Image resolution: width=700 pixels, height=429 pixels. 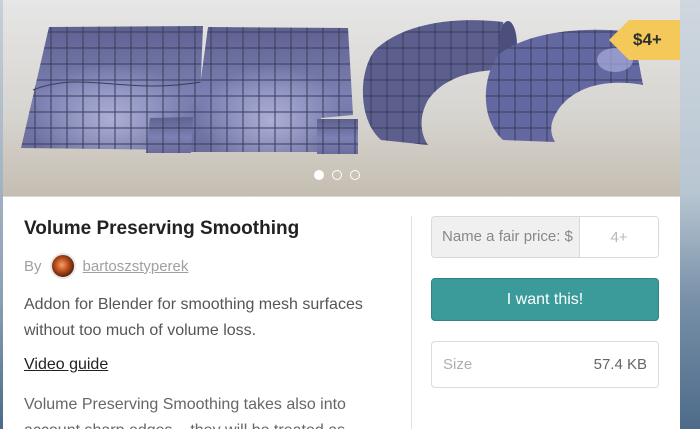 I want to click on author-byline: By bartoszstyperek, so click(x=106, y=266).